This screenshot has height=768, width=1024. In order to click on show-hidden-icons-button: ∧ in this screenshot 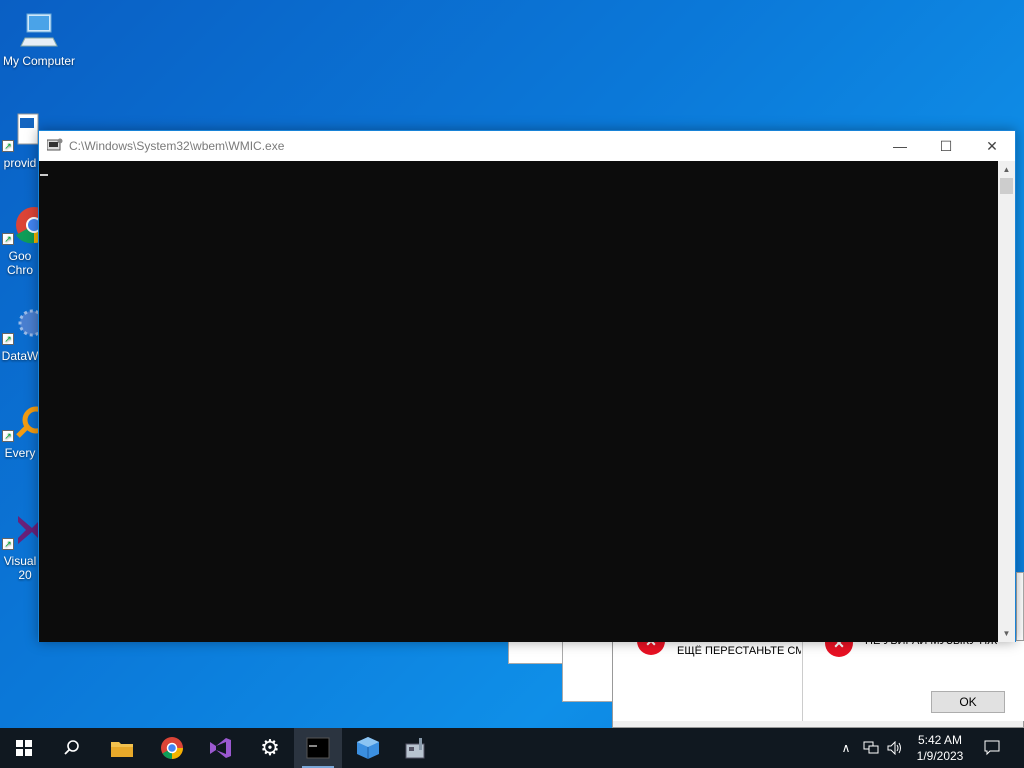, I will do `click(846, 748)`.